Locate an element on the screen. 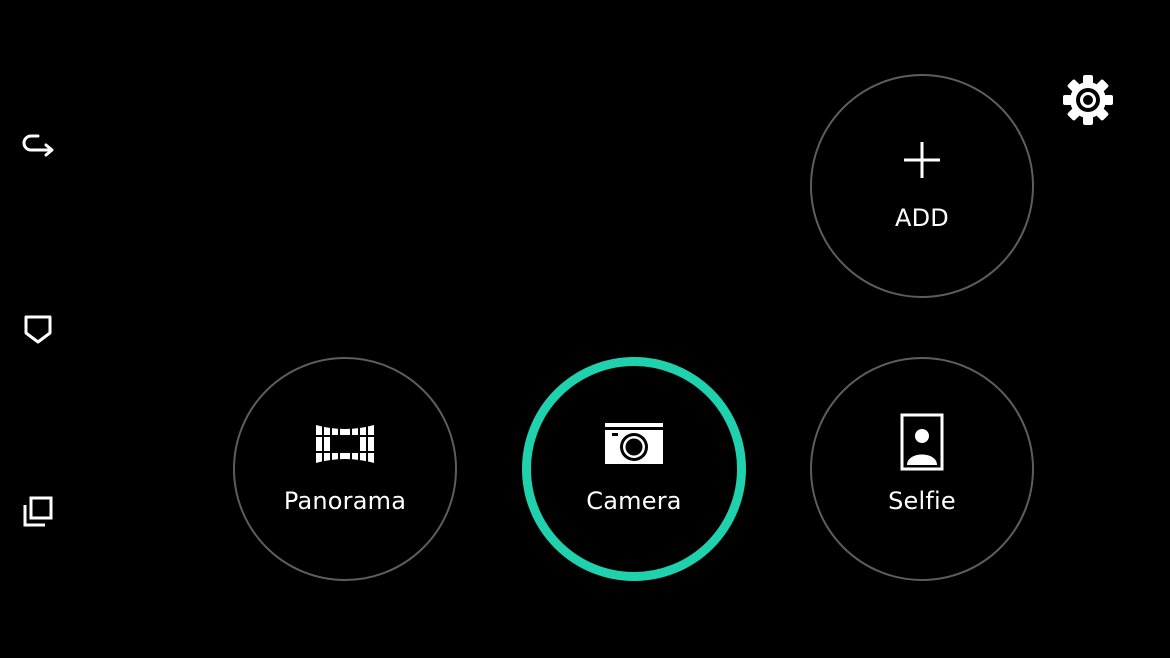  selfie-mode-label: Selfie is located at coordinates (922, 501).